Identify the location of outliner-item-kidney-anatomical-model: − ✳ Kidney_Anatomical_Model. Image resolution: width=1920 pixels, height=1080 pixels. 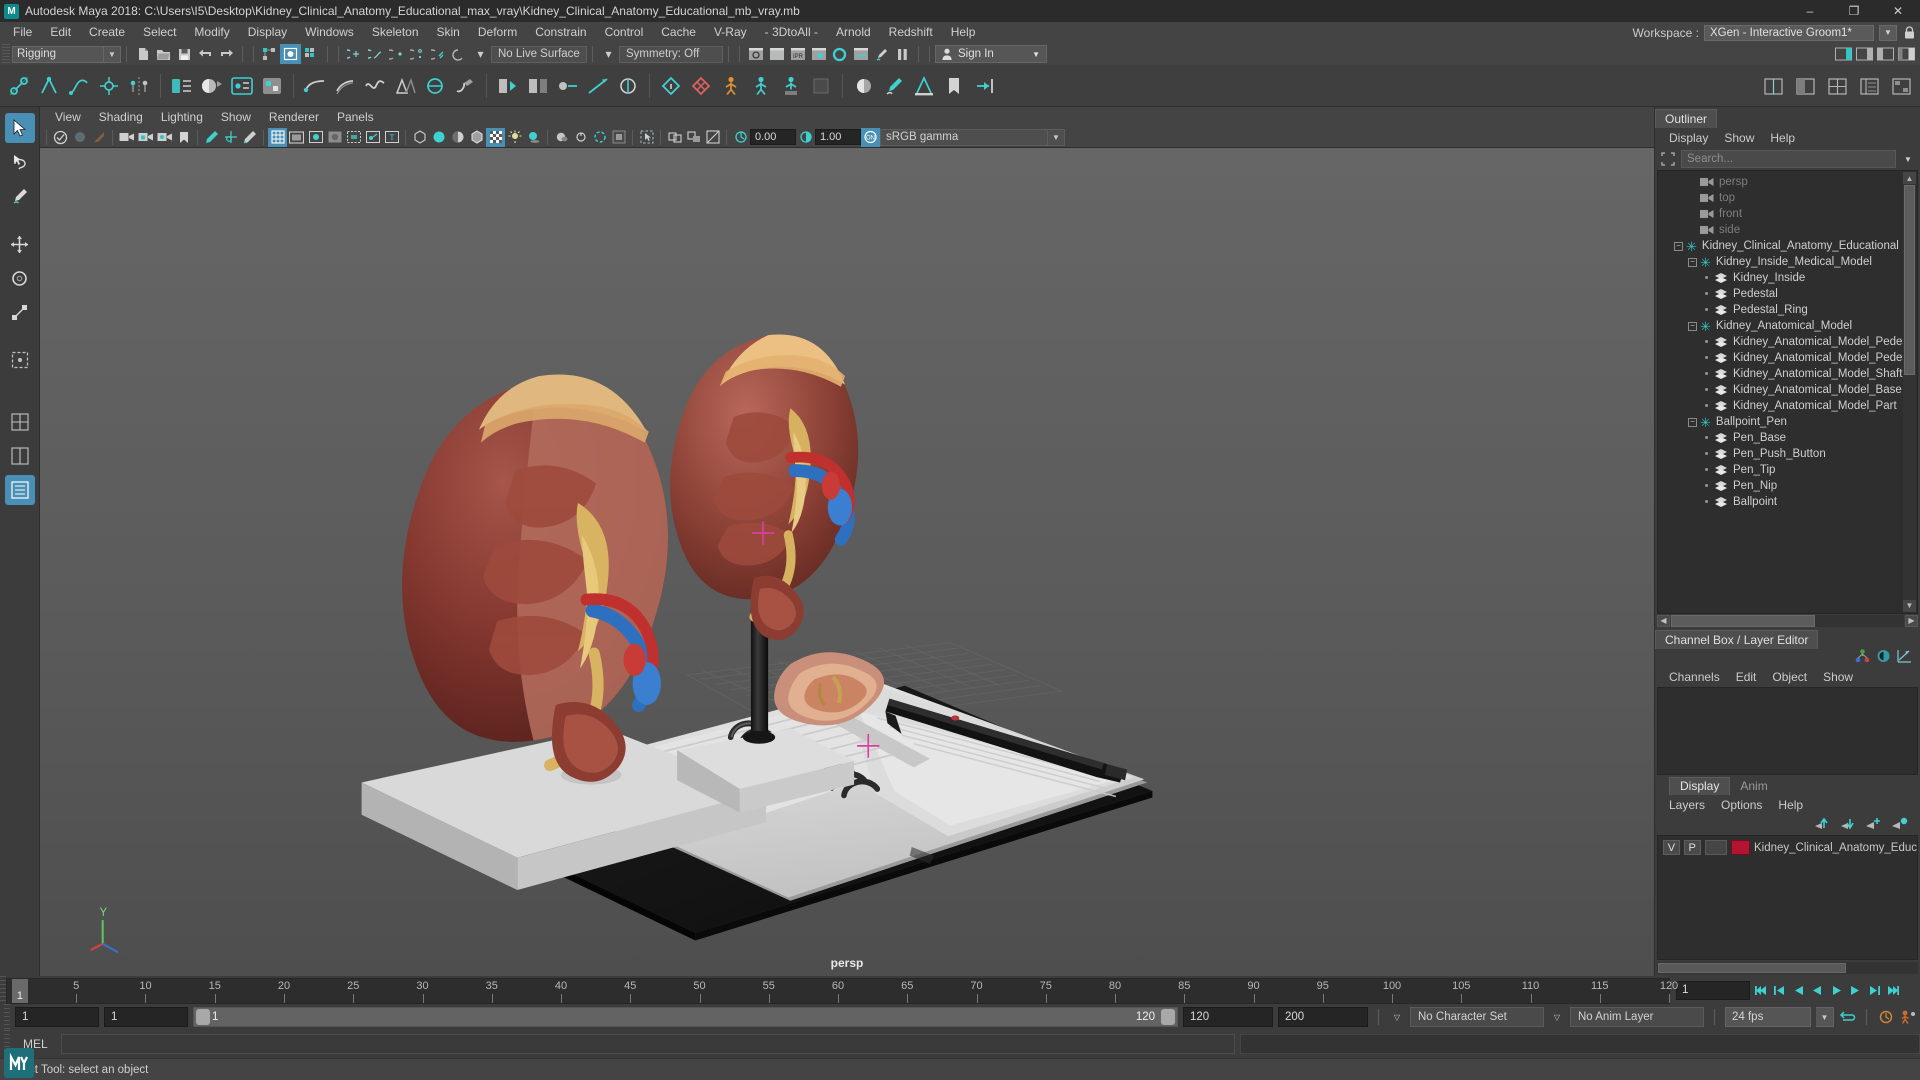
(1790, 326).